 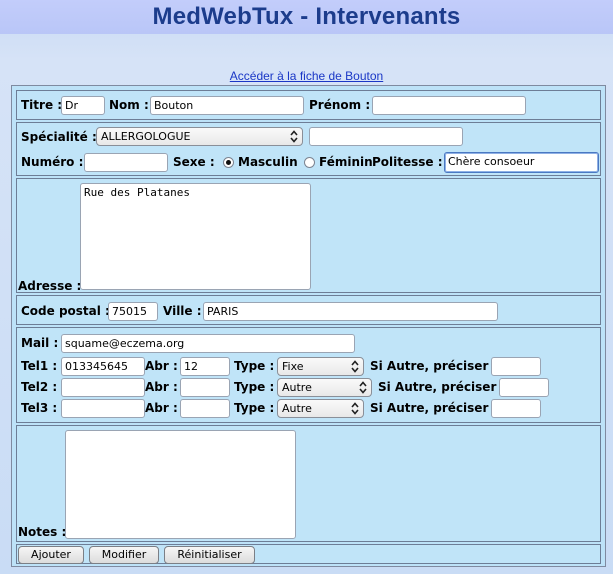 I want to click on notes-label: Notes :, so click(x=42, y=532).